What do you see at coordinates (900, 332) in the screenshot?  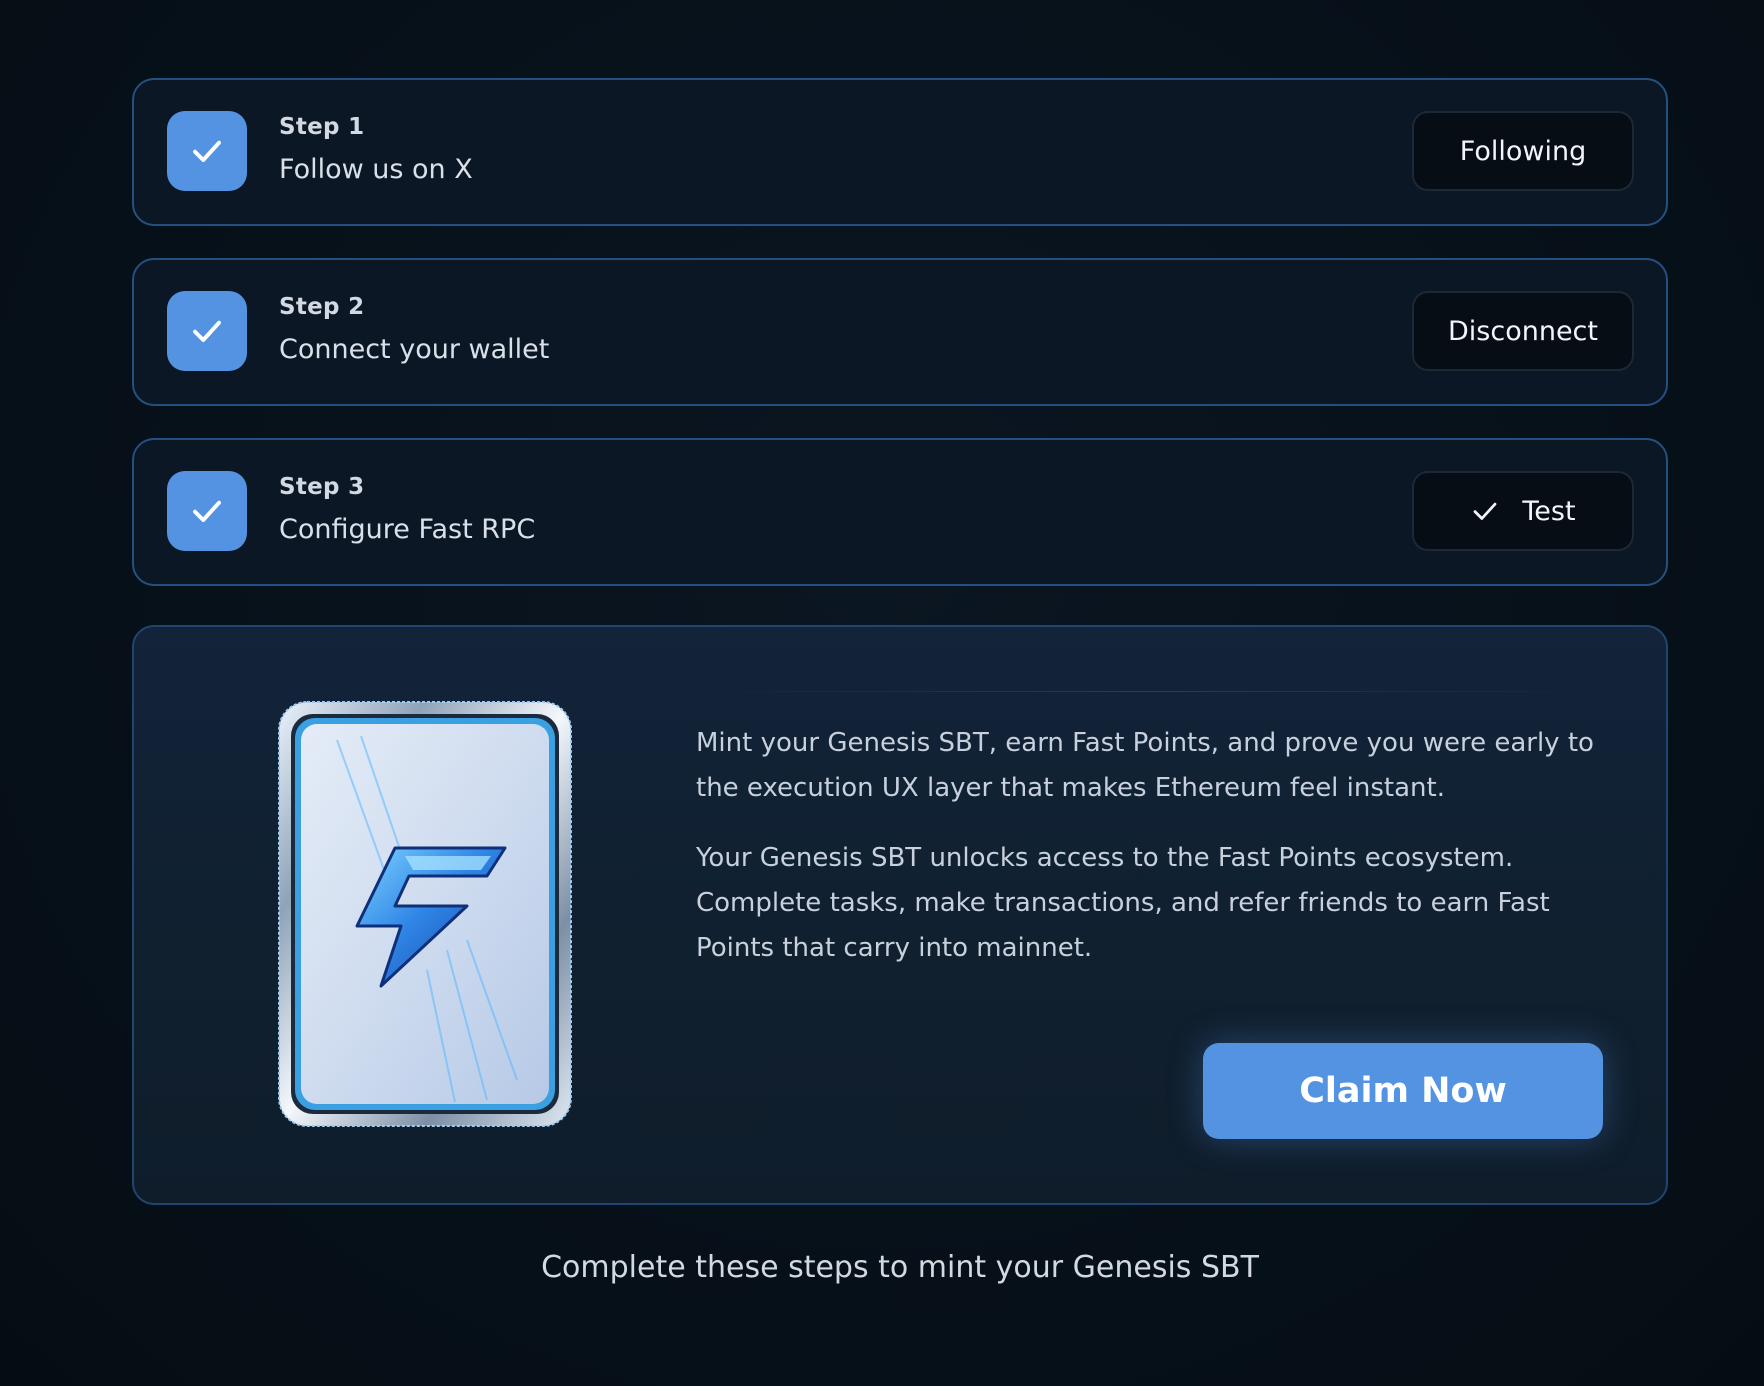 I see `step-card-2: Step 2 Connect your wallet Disconnect` at bounding box center [900, 332].